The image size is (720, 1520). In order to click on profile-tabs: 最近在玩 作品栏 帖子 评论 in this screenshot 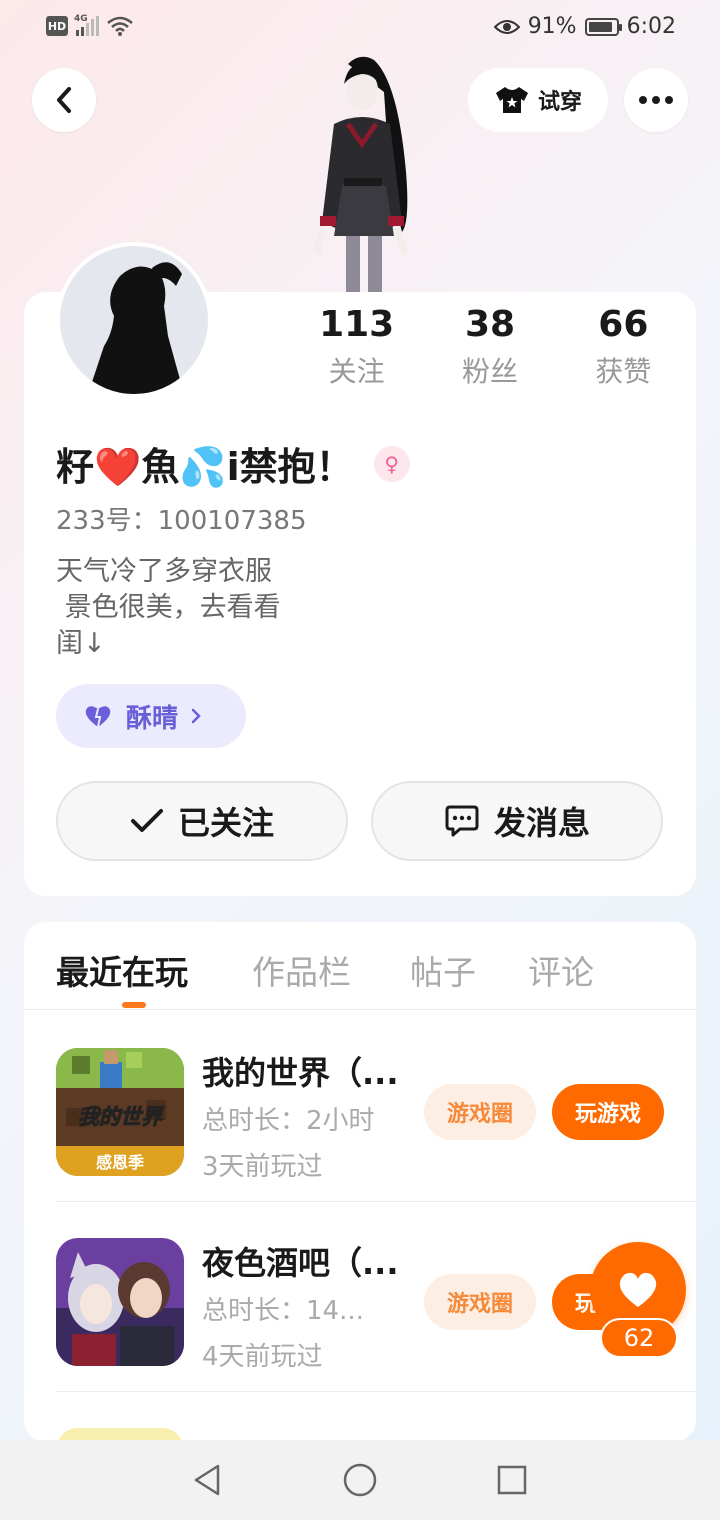, I will do `click(360, 966)`.